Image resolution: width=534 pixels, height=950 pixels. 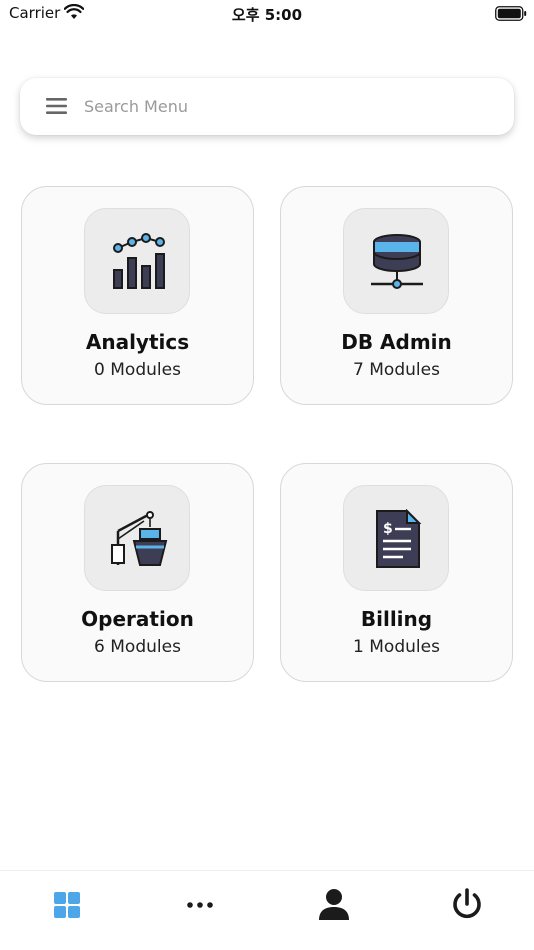 I want to click on operation-icon-box, so click(x=137, y=538).